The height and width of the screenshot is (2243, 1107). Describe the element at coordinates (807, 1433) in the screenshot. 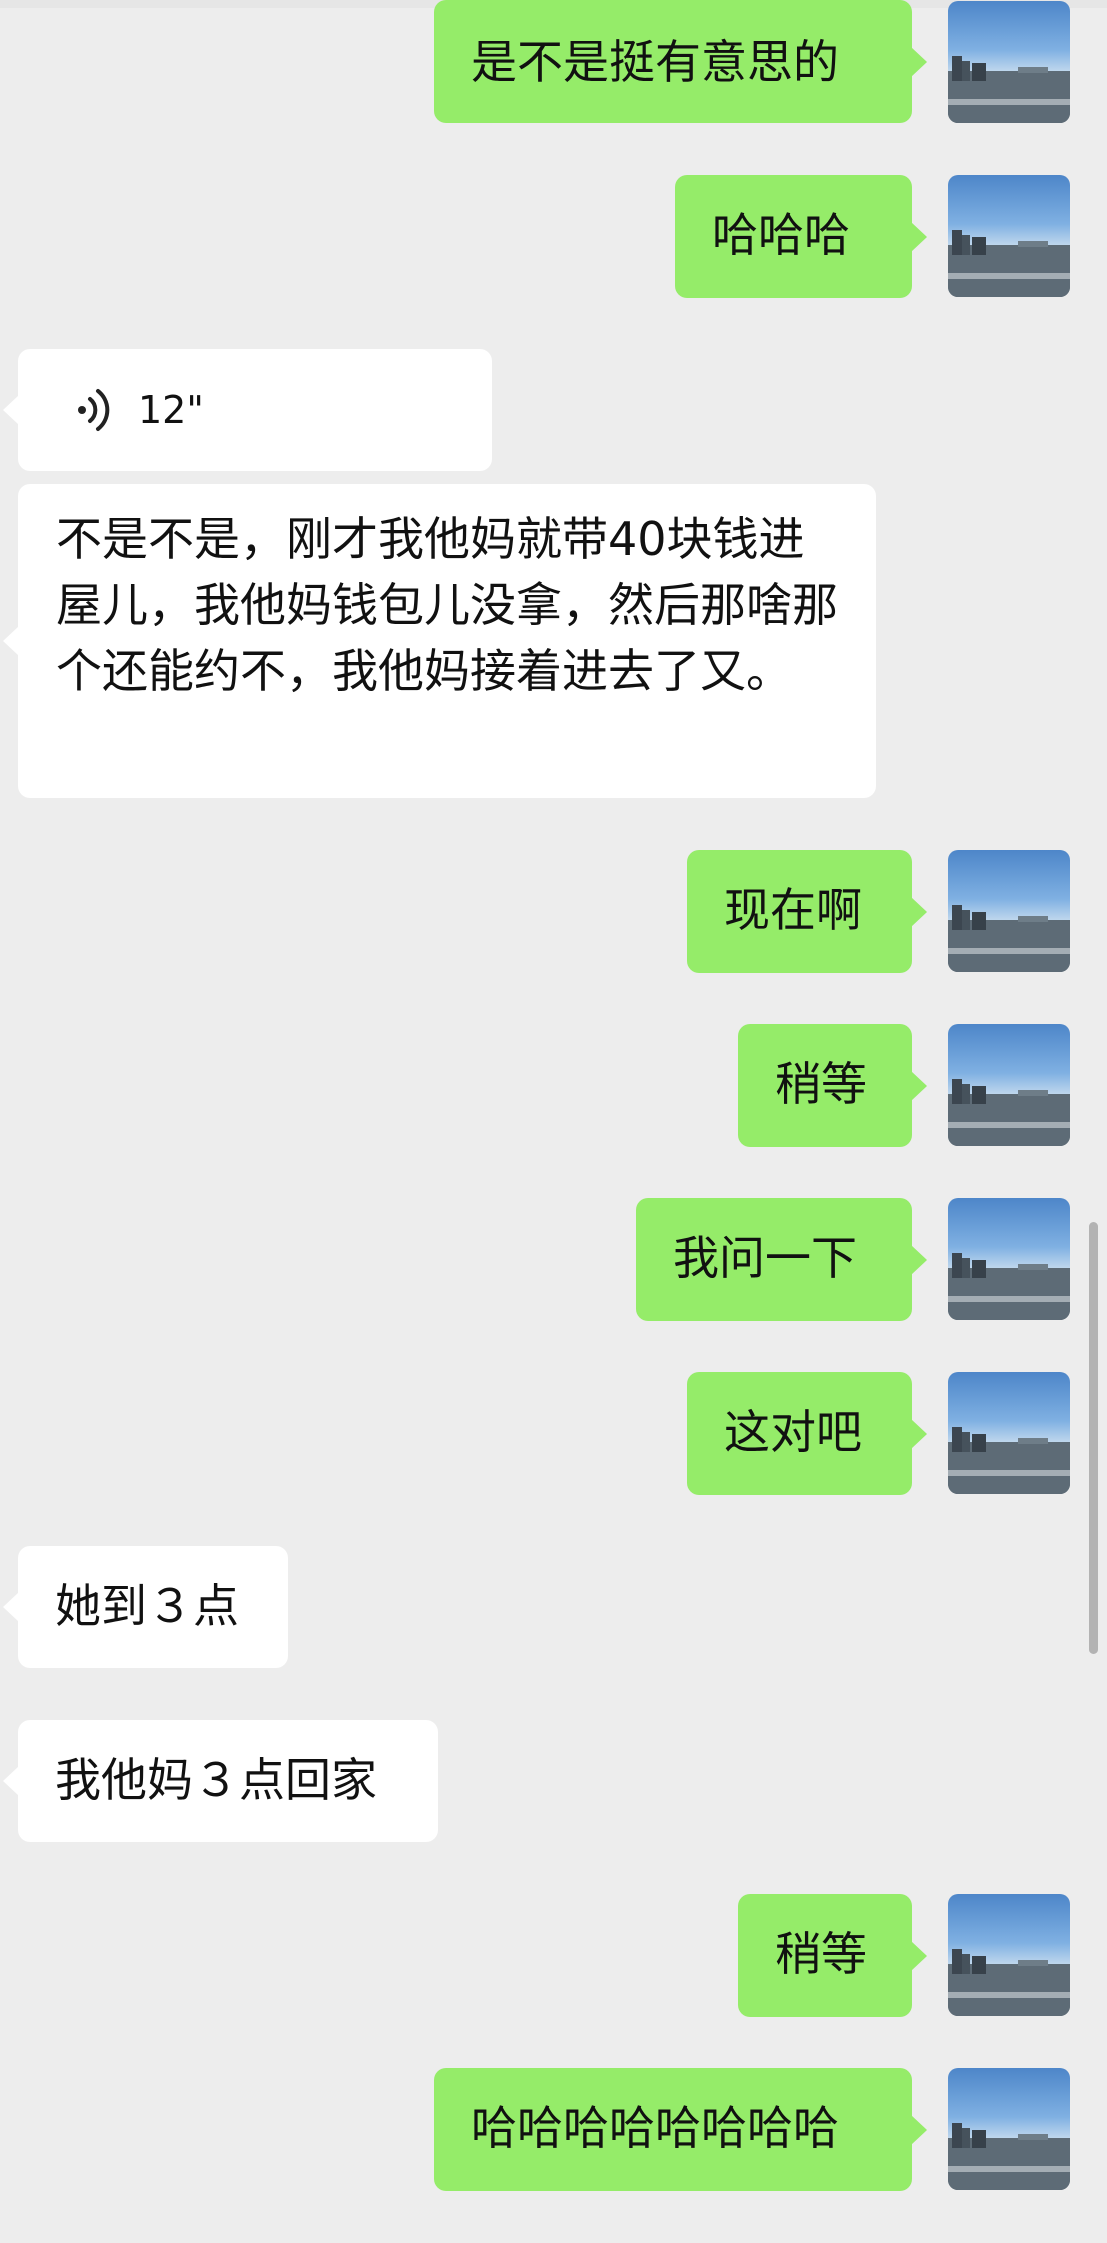

I see `message-bubble-outgoing: 这对吧` at that location.